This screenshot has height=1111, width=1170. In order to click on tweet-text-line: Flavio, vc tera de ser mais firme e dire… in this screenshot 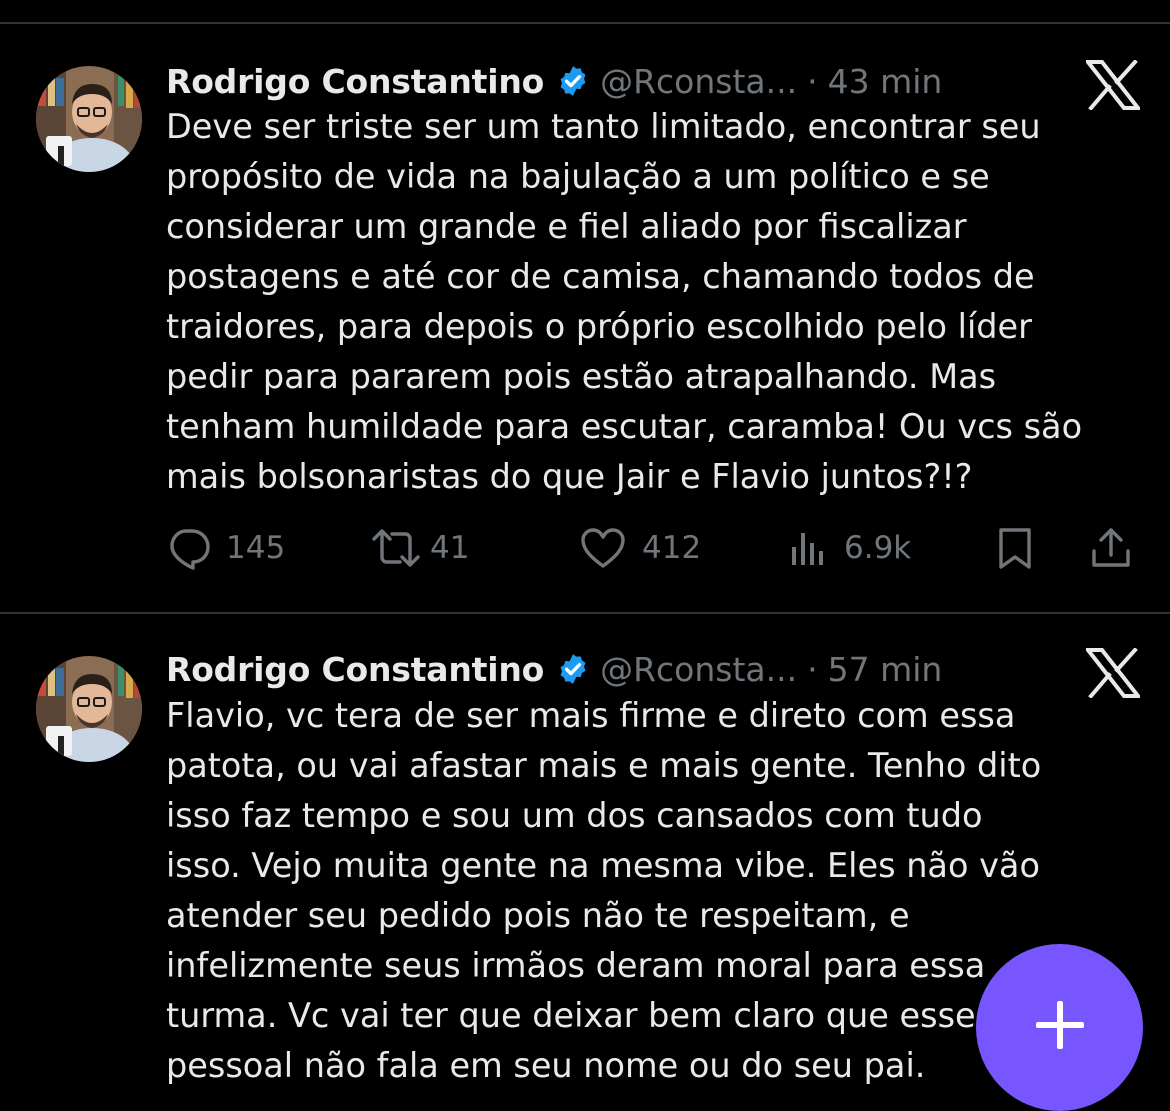, I will do `click(591, 715)`.